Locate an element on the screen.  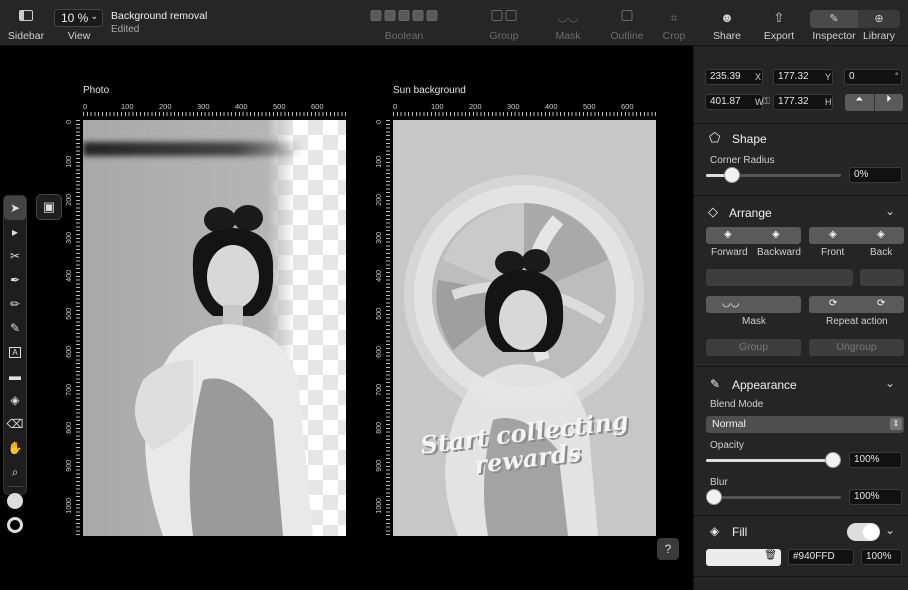
document-status: Edited is located at coordinates (125, 29).